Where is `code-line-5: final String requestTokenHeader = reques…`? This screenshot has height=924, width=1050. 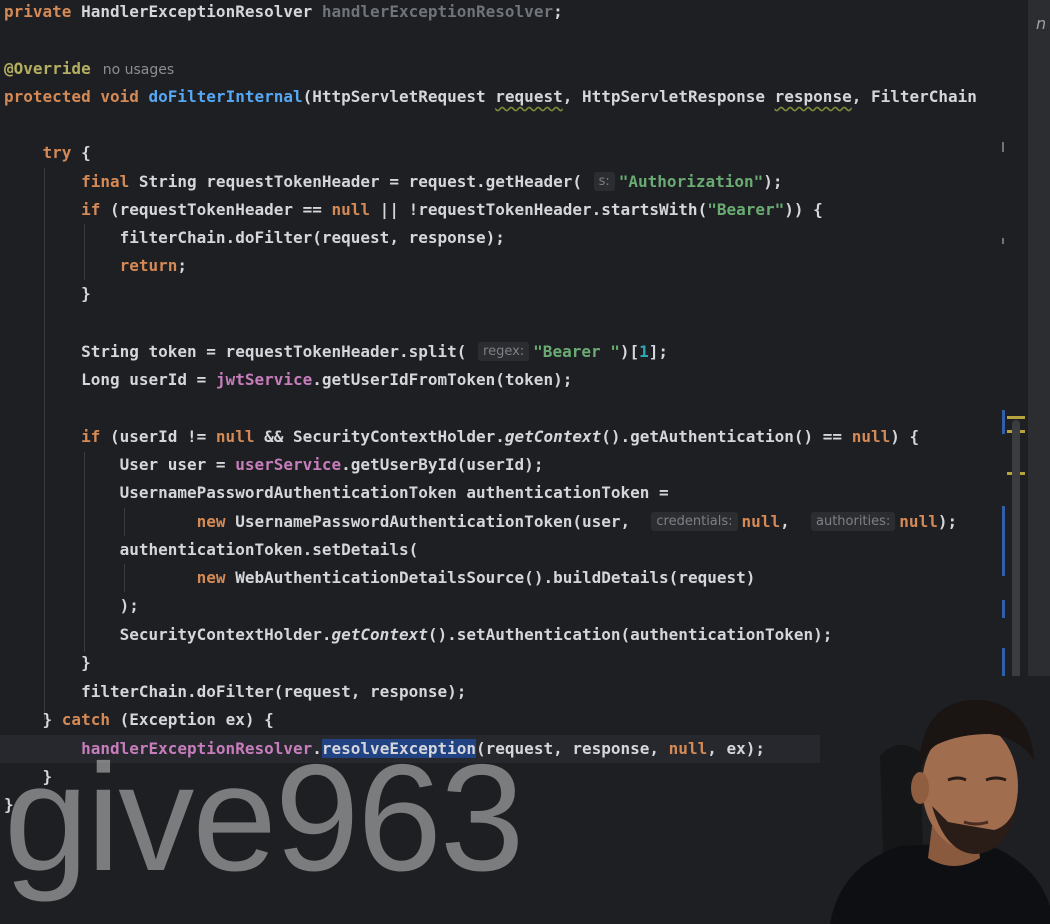 code-line-5: final String requestTokenHeader = reques… is located at coordinates (393, 182).